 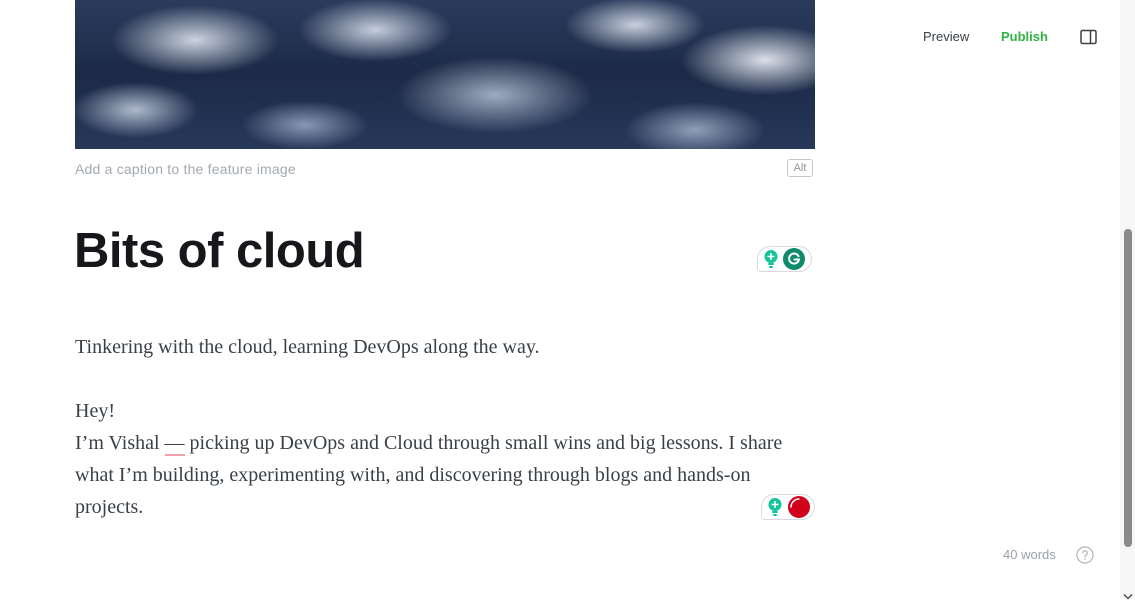 I want to click on feature-image-caption-input: Add a caption to the feature image, so click(x=185, y=169).